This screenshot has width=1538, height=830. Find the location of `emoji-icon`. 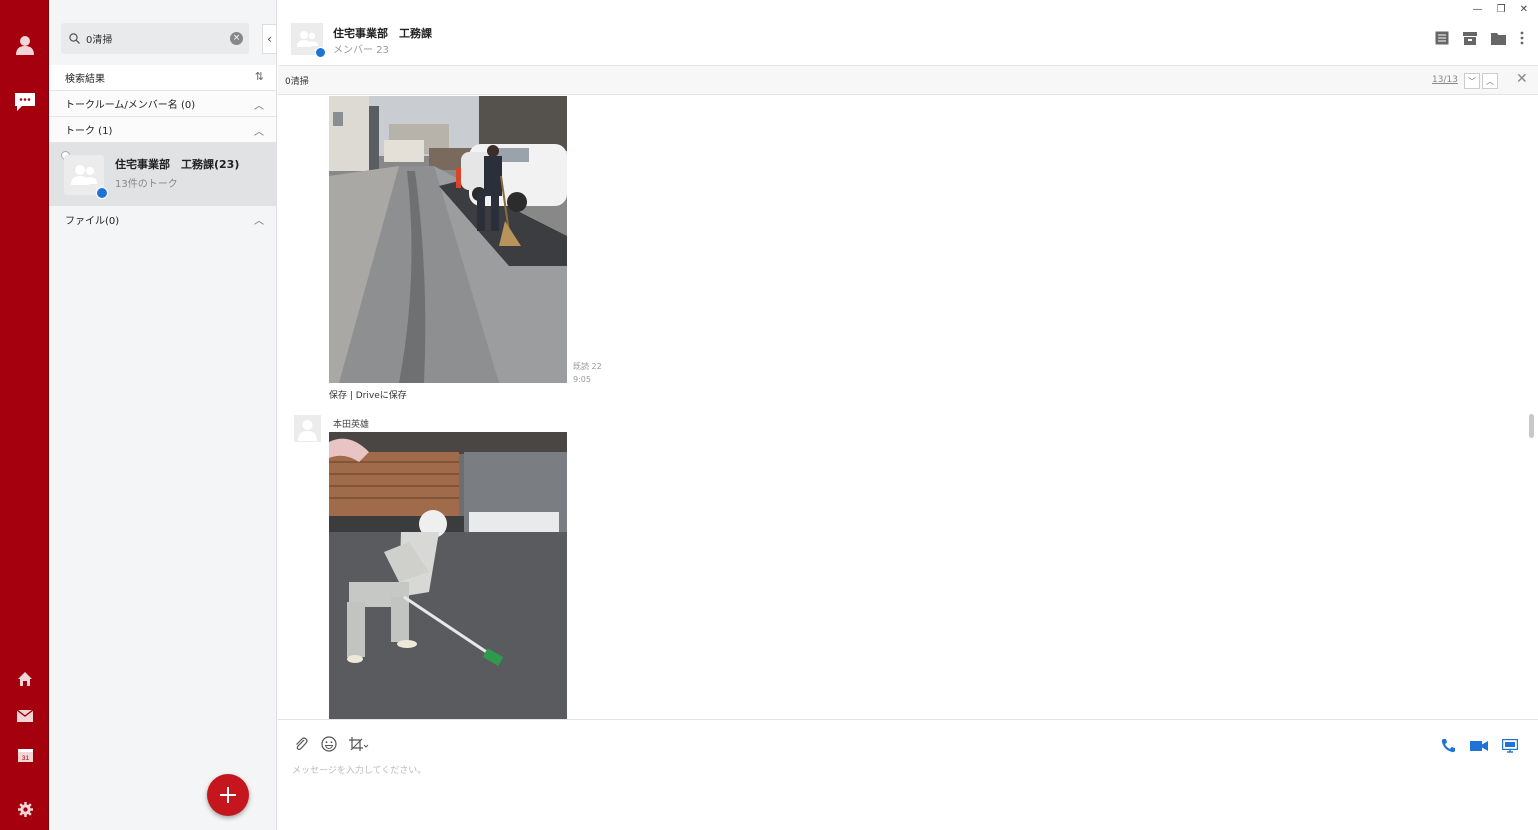

emoji-icon is located at coordinates (329, 744).